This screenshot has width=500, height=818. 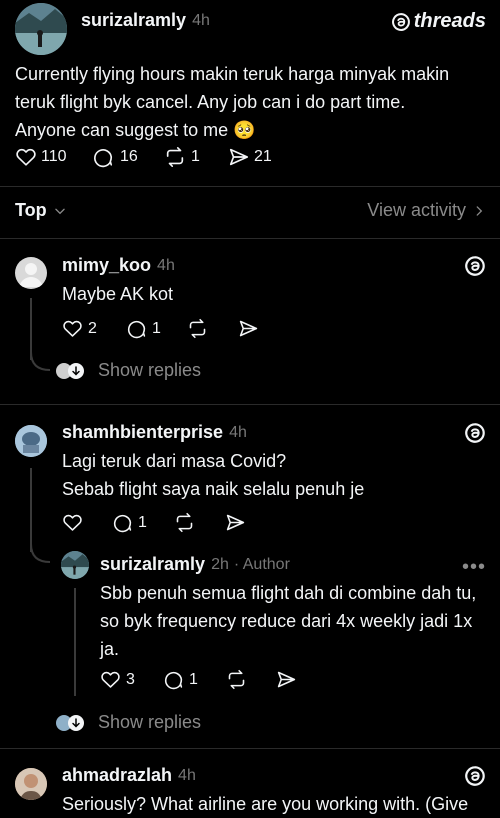 I want to click on author-tag: · Author, so click(x=261, y=564).